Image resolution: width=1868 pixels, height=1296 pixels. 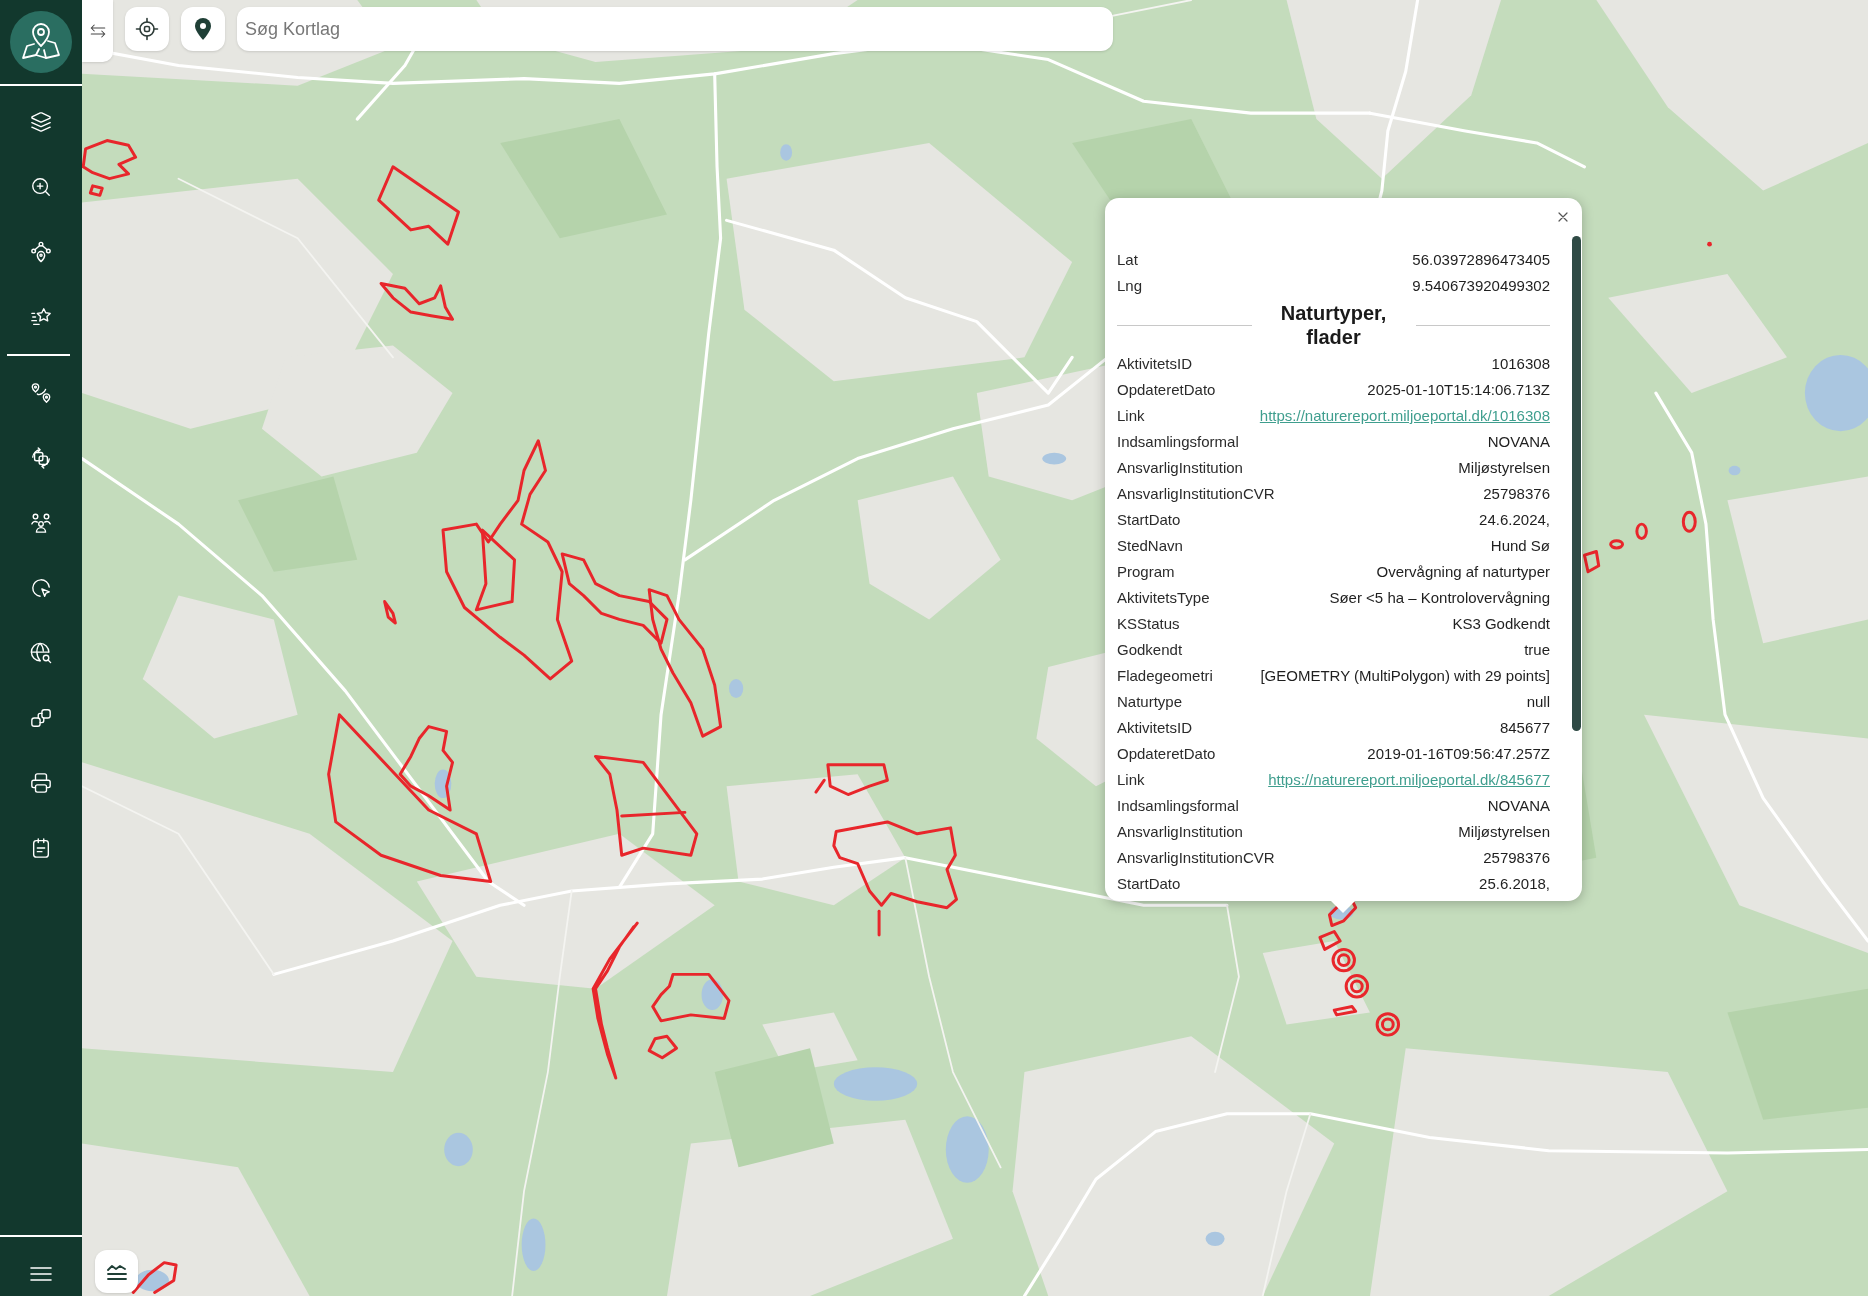 What do you see at coordinates (41, 251) in the screenshot?
I see `pin-network-icon` at bounding box center [41, 251].